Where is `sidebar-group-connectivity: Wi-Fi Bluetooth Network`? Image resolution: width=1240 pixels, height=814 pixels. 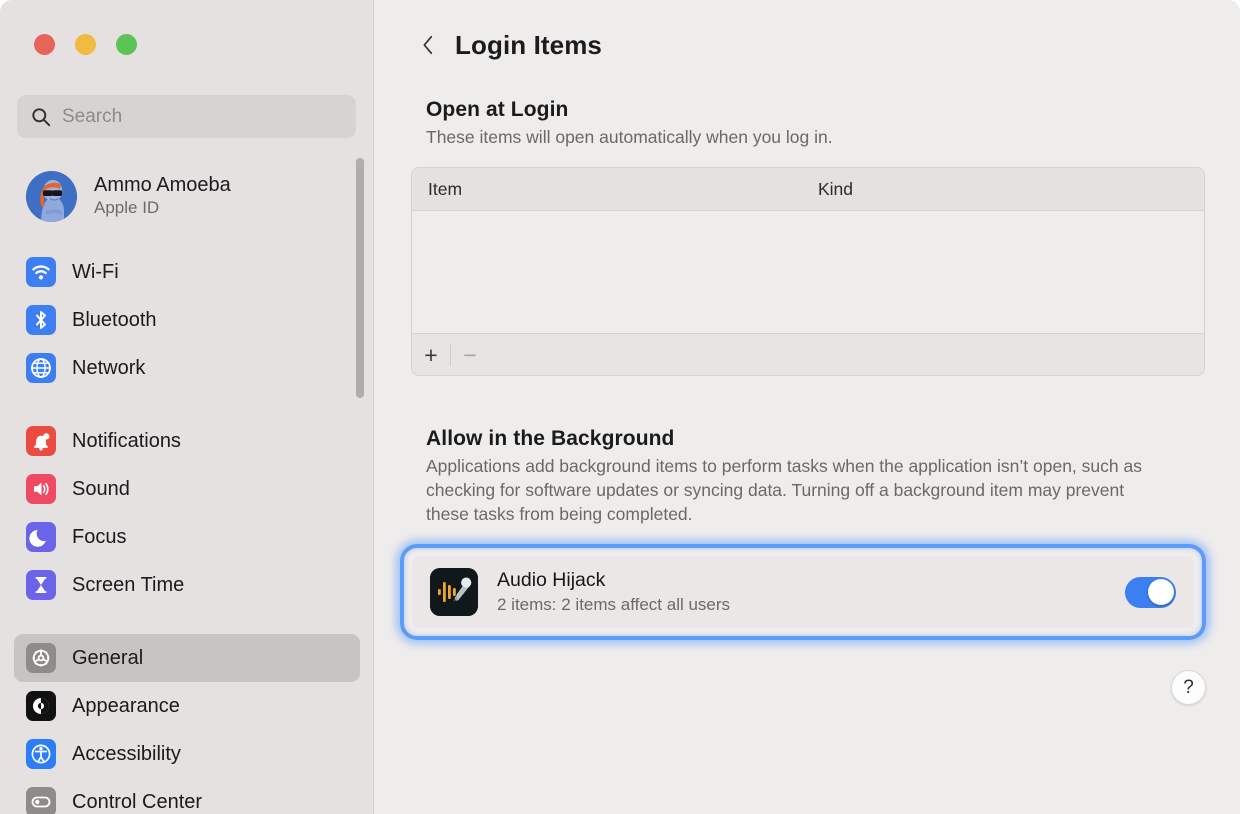 sidebar-group-connectivity: Wi-Fi Bluetooth Network is located at coordinates (187, 320).